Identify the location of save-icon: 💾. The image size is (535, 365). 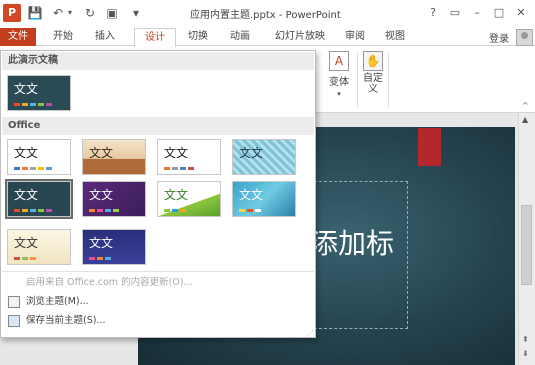
(35, 13).